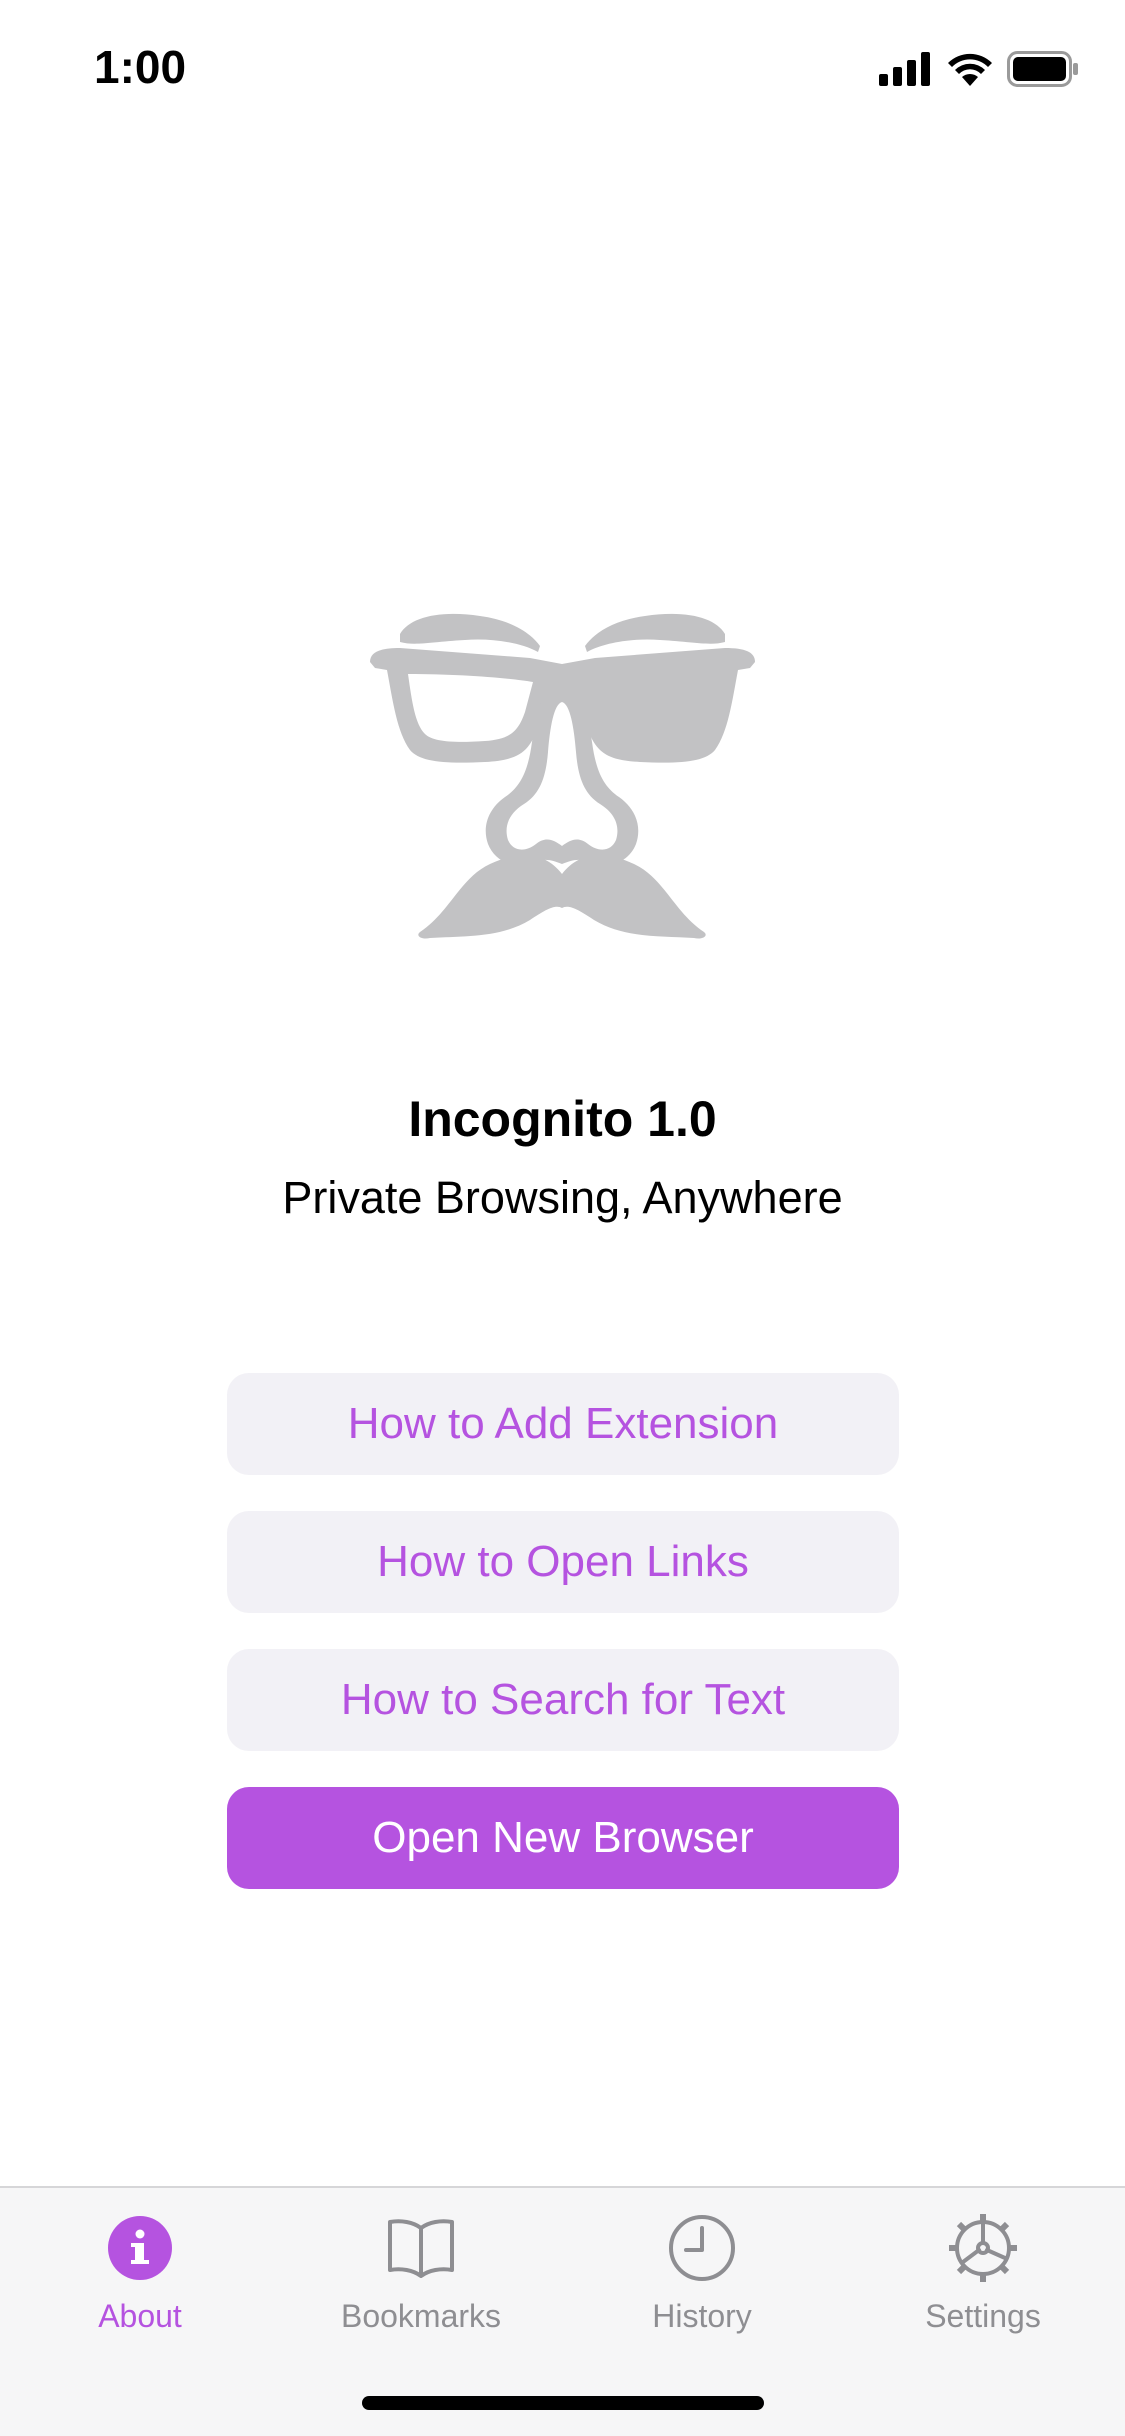 The image size is (1125, 2436). What do you see at coordinates (563, 1424) in the screenshot?
I see `how-to-add-extension-button: How to Add Extension` at bounding box center [563, 1424].